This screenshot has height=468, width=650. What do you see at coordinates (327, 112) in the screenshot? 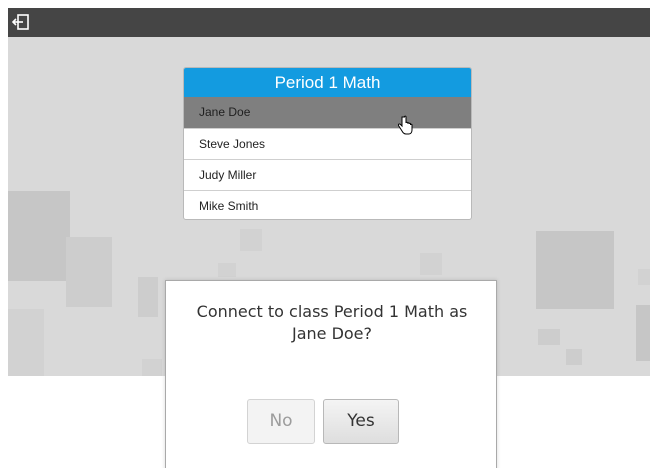
I see `student-row-jane-doe: Jane Doe` at bounding box center [327, 112].